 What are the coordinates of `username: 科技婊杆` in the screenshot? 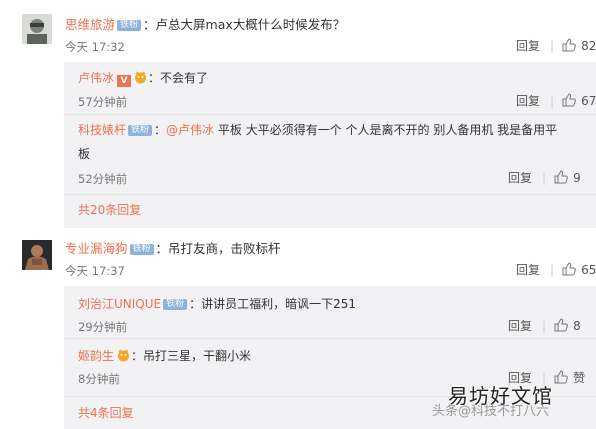 It's located at (102, 130).